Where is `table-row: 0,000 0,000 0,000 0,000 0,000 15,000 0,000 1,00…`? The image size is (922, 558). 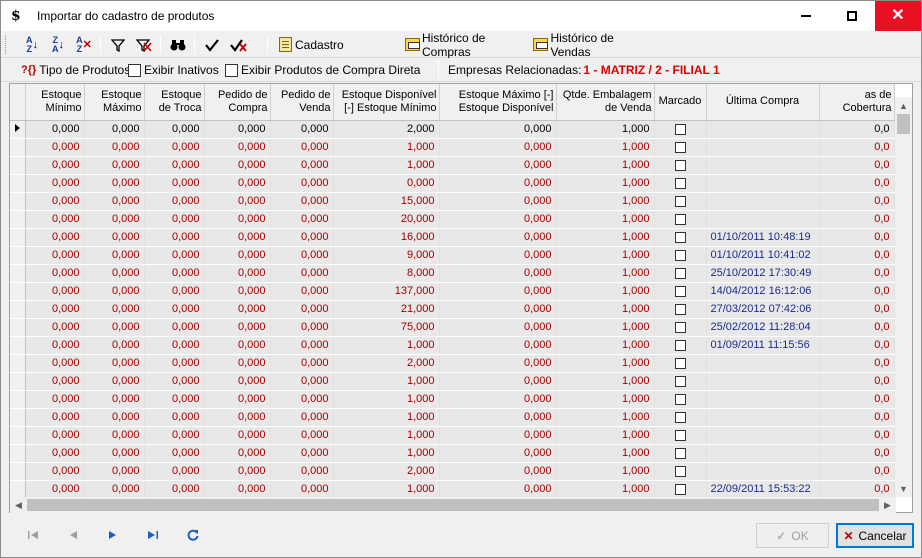 table-row: 0,000 0,000 0,000 0,000 0,000 15,000 0,000 1,00… is located at coordinates (452, 201).